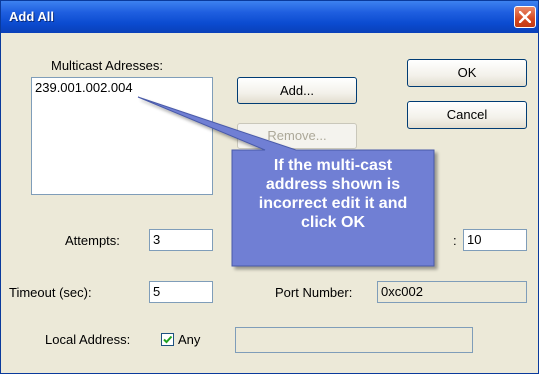 Image resolution: width=539 pixels, height=374 pixels. Describe the element at coordinates (321, 222) in the screenshot. I see `callout-line-4-prefix: click` at that location.